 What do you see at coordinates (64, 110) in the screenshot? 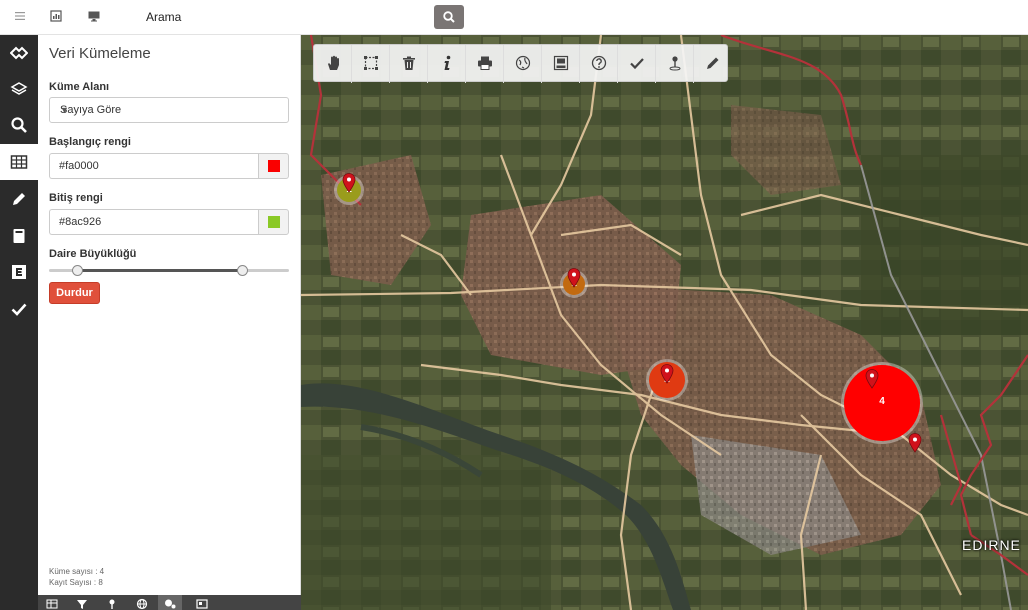
I see `chevron-down-icon: ▼` at bounding box center [64, 110].